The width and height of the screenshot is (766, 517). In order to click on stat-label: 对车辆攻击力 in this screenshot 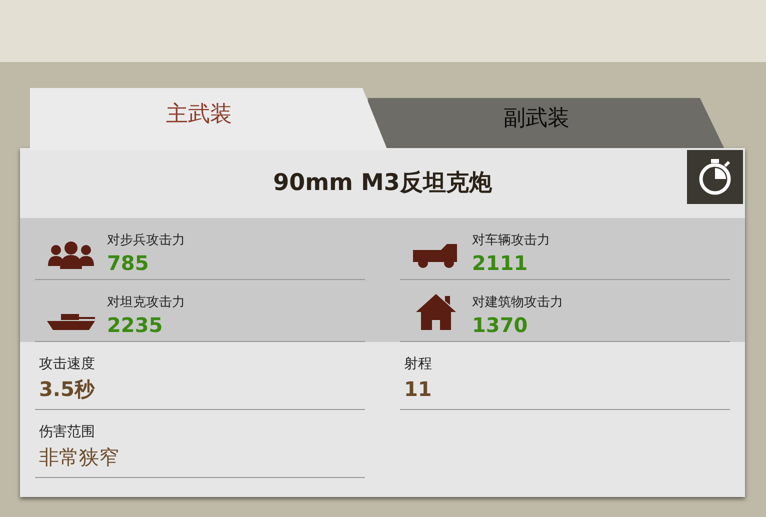, I will do `click(511, 241)`.